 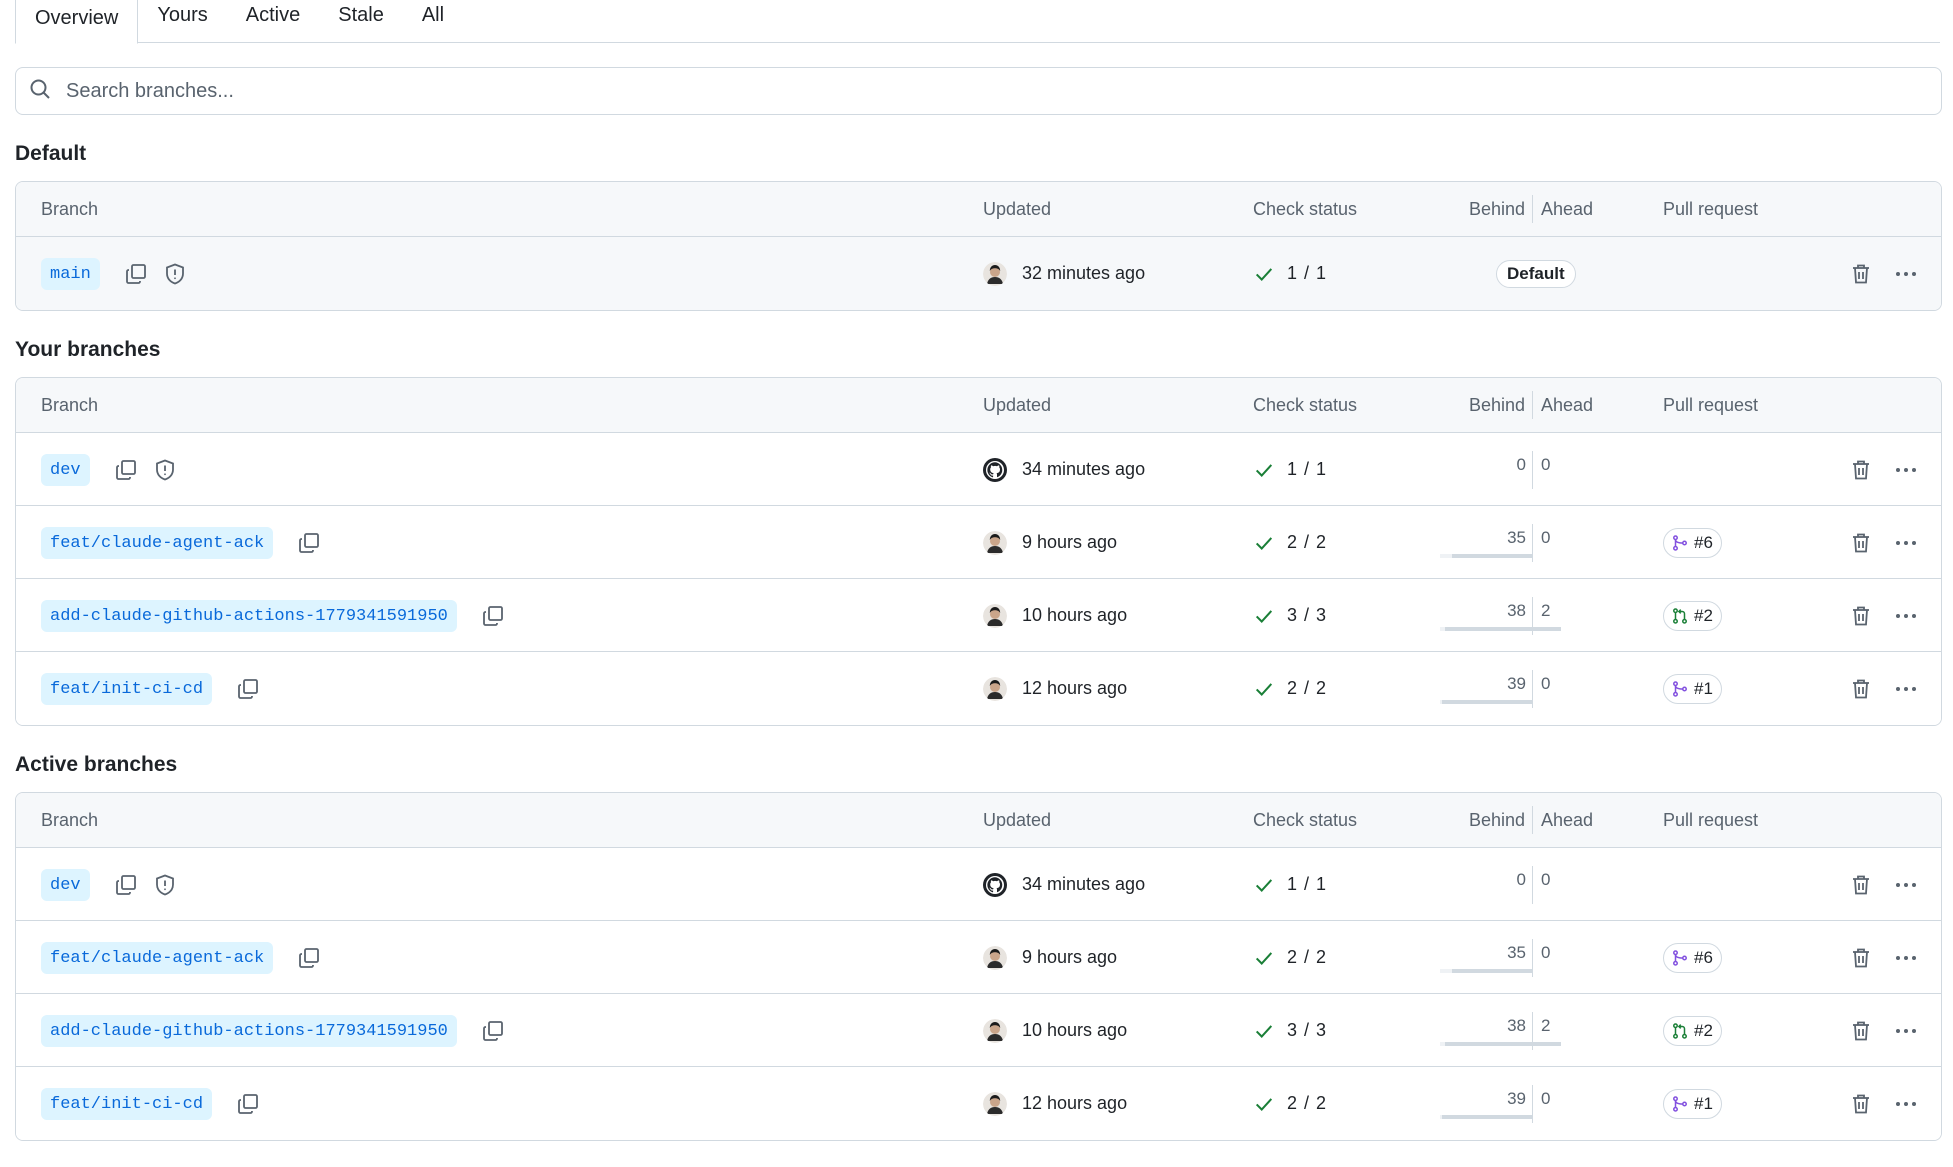 What do you see at coordinates (361, 18) in the screenshot?
I see `tab-stale: Stale` at bounding box center [361, 18].